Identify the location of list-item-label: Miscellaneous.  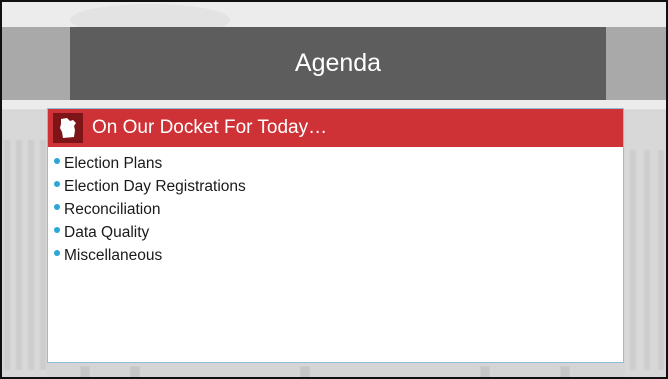
(113, 255).